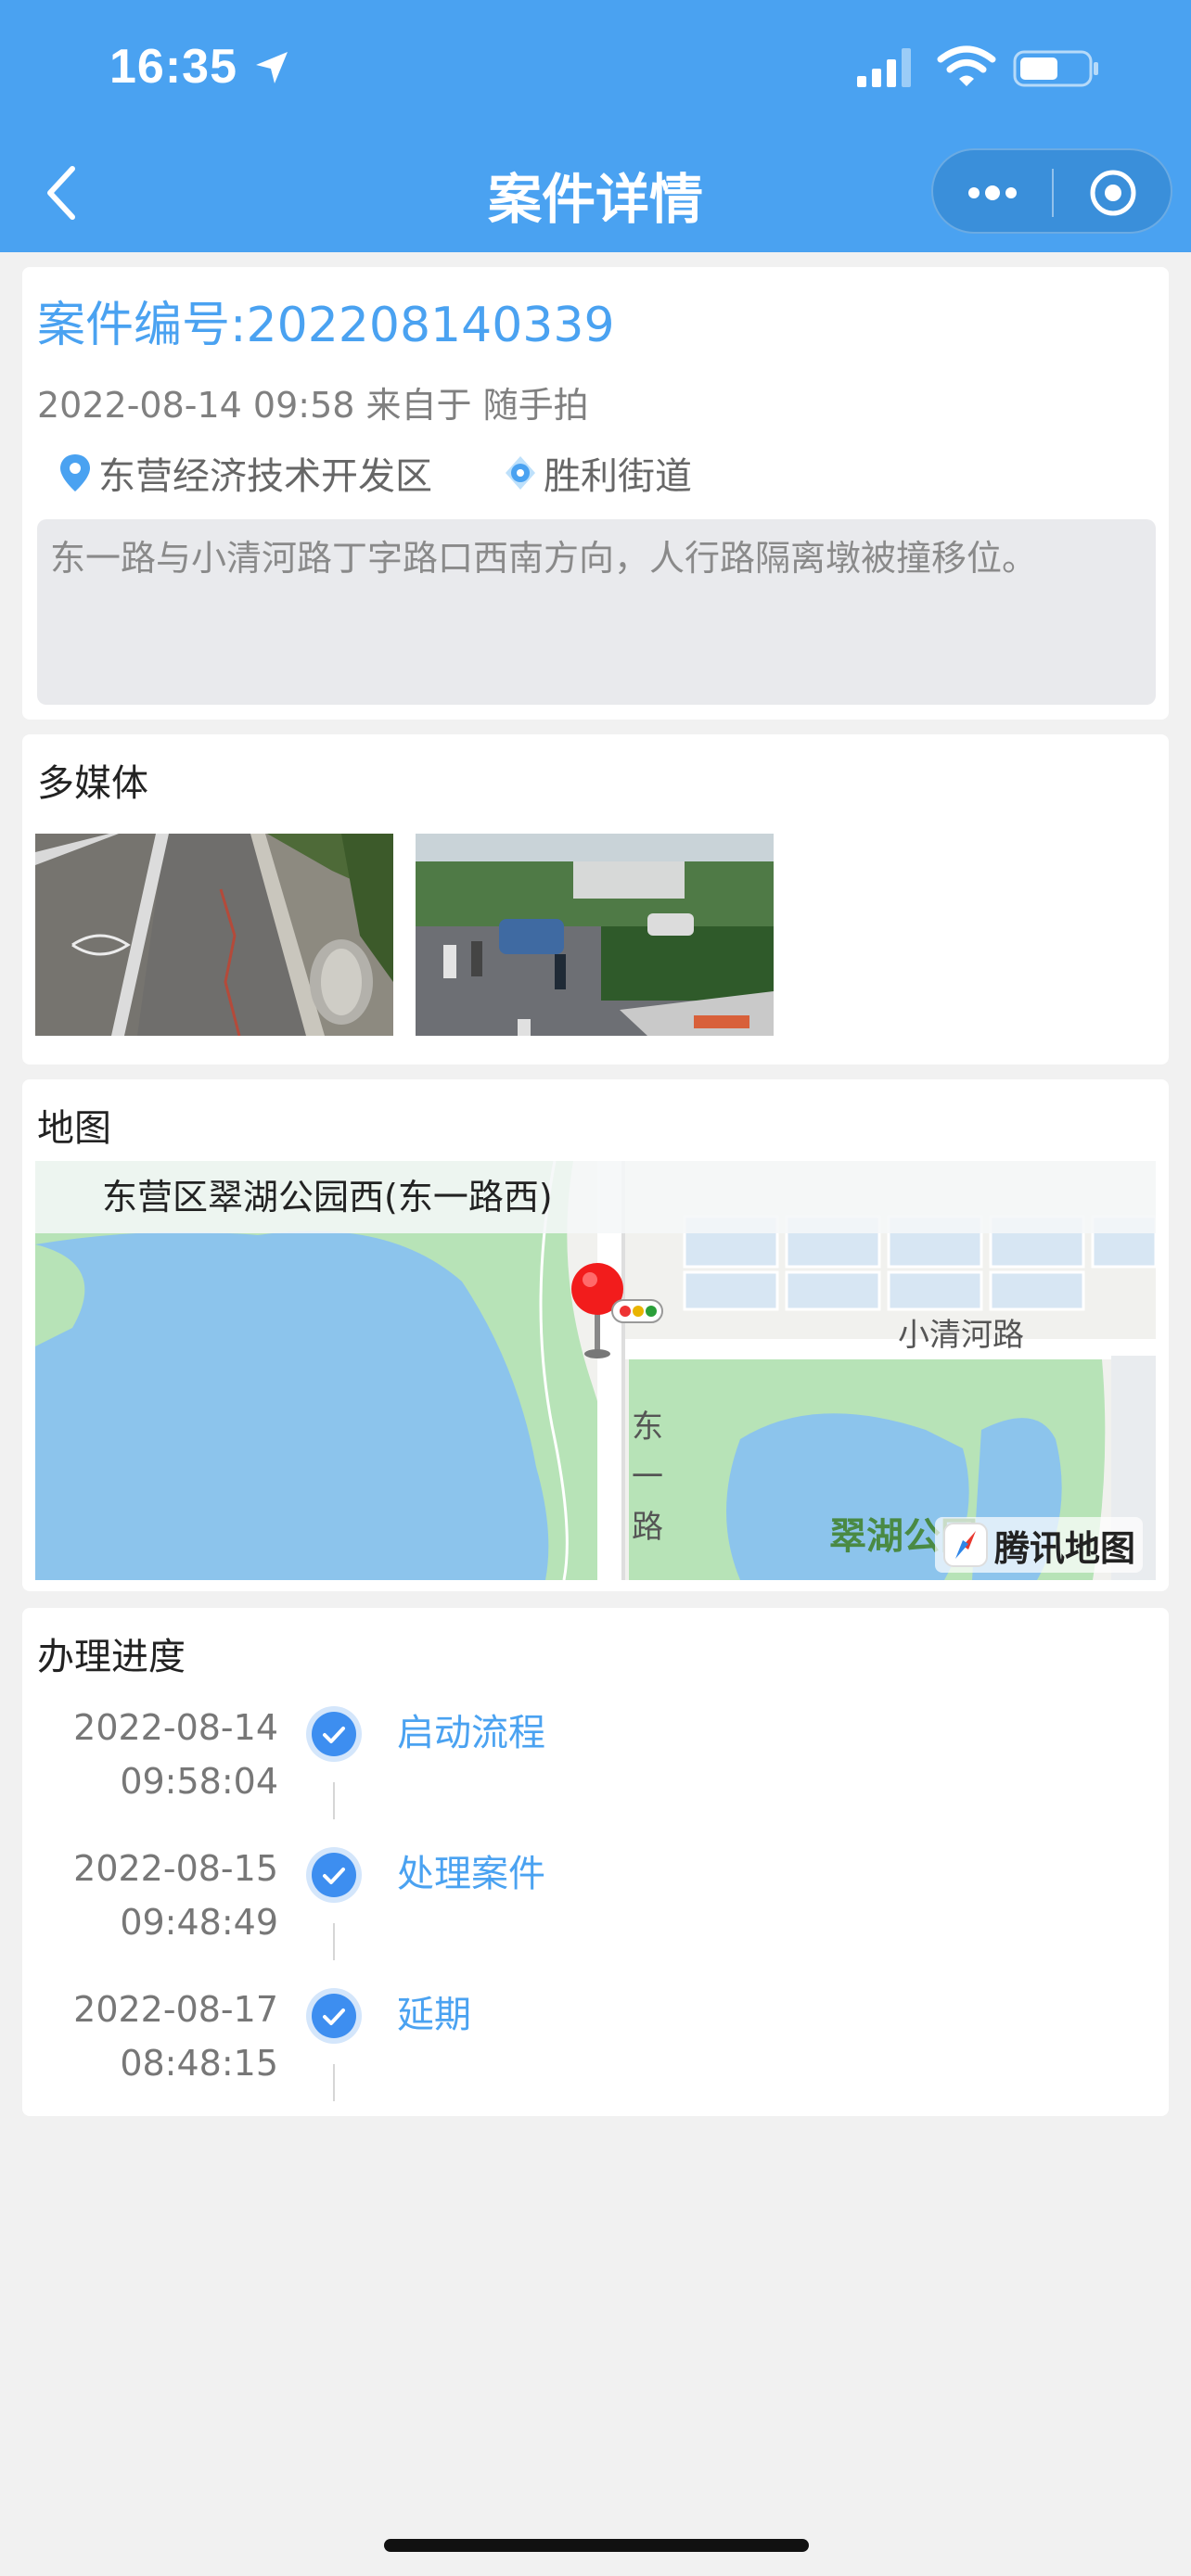 This screenshot has height=2576, width=1191. What do you see at coordinates (618, 476) in the screenshot?
I see `street-label: 胜利街道` at bounding box center [618, 476].